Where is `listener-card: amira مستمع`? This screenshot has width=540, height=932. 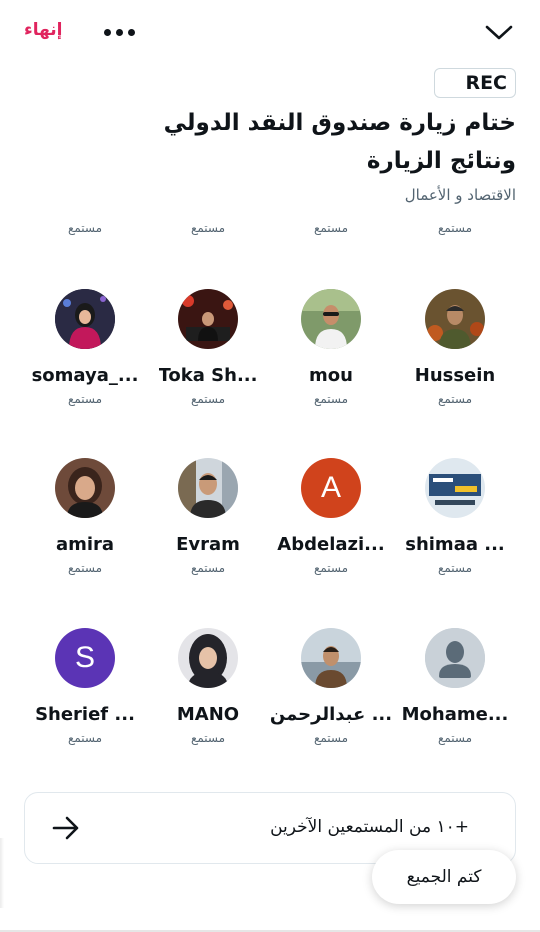 listener-card: amira مستمع is located at coordinates (85, 516).